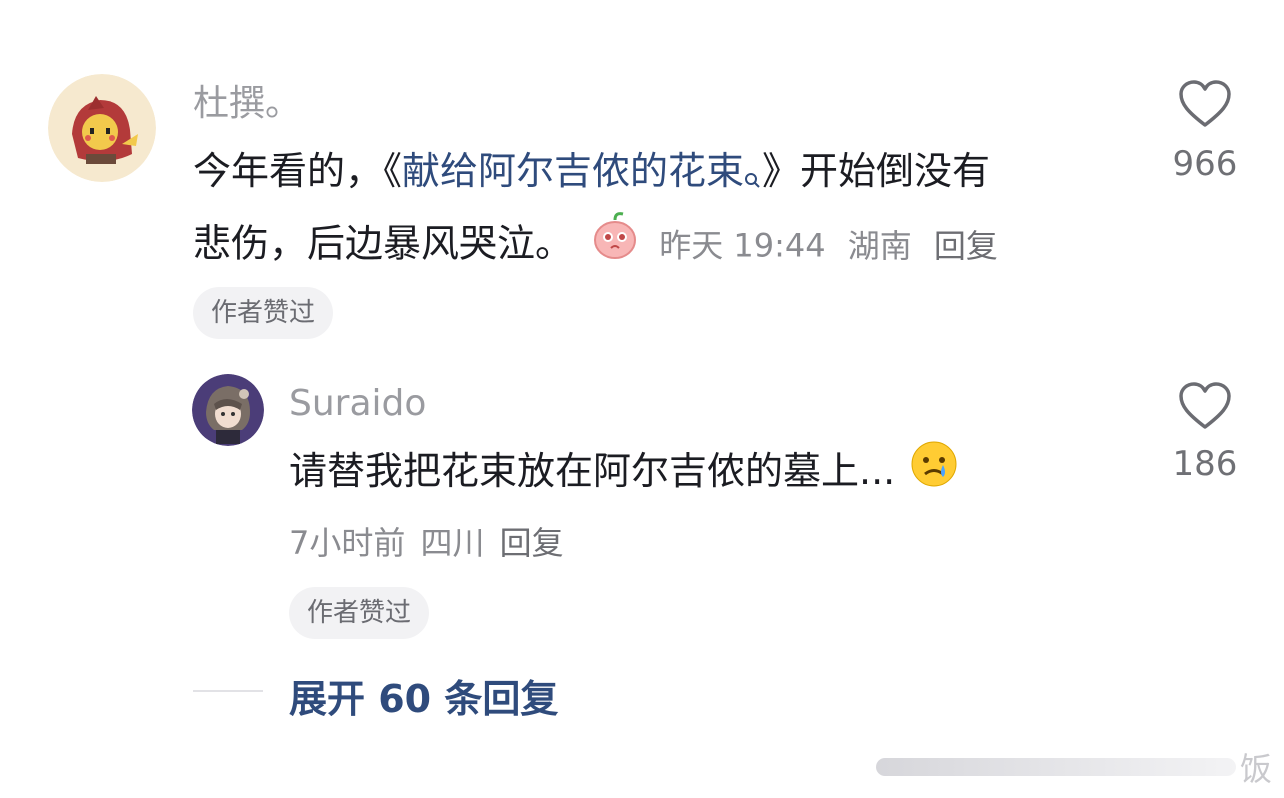 The image size is (1284, 798). What do you see at coordinates (742, 245) in the screenshot?
I see `comment-time: 昨天 19:44` at bounding box center [742, 245].